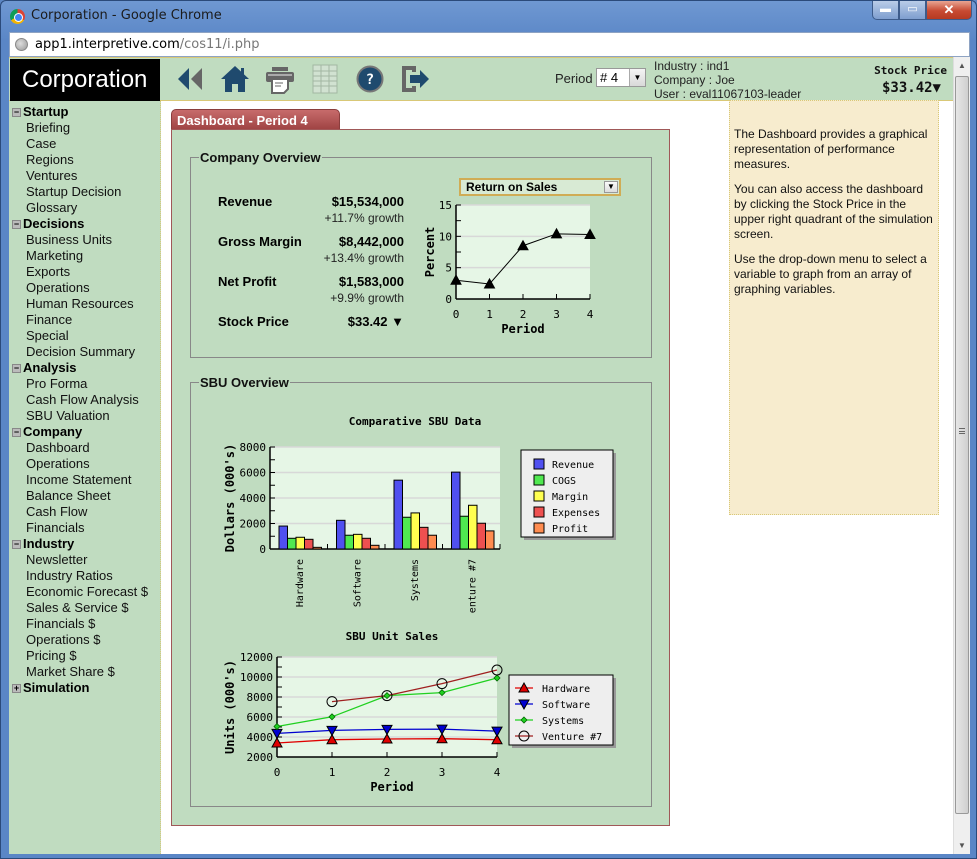 The width and height of the screenshot is (977, 859). I want to click on y-tick-label: 10000, so click(256, 677).